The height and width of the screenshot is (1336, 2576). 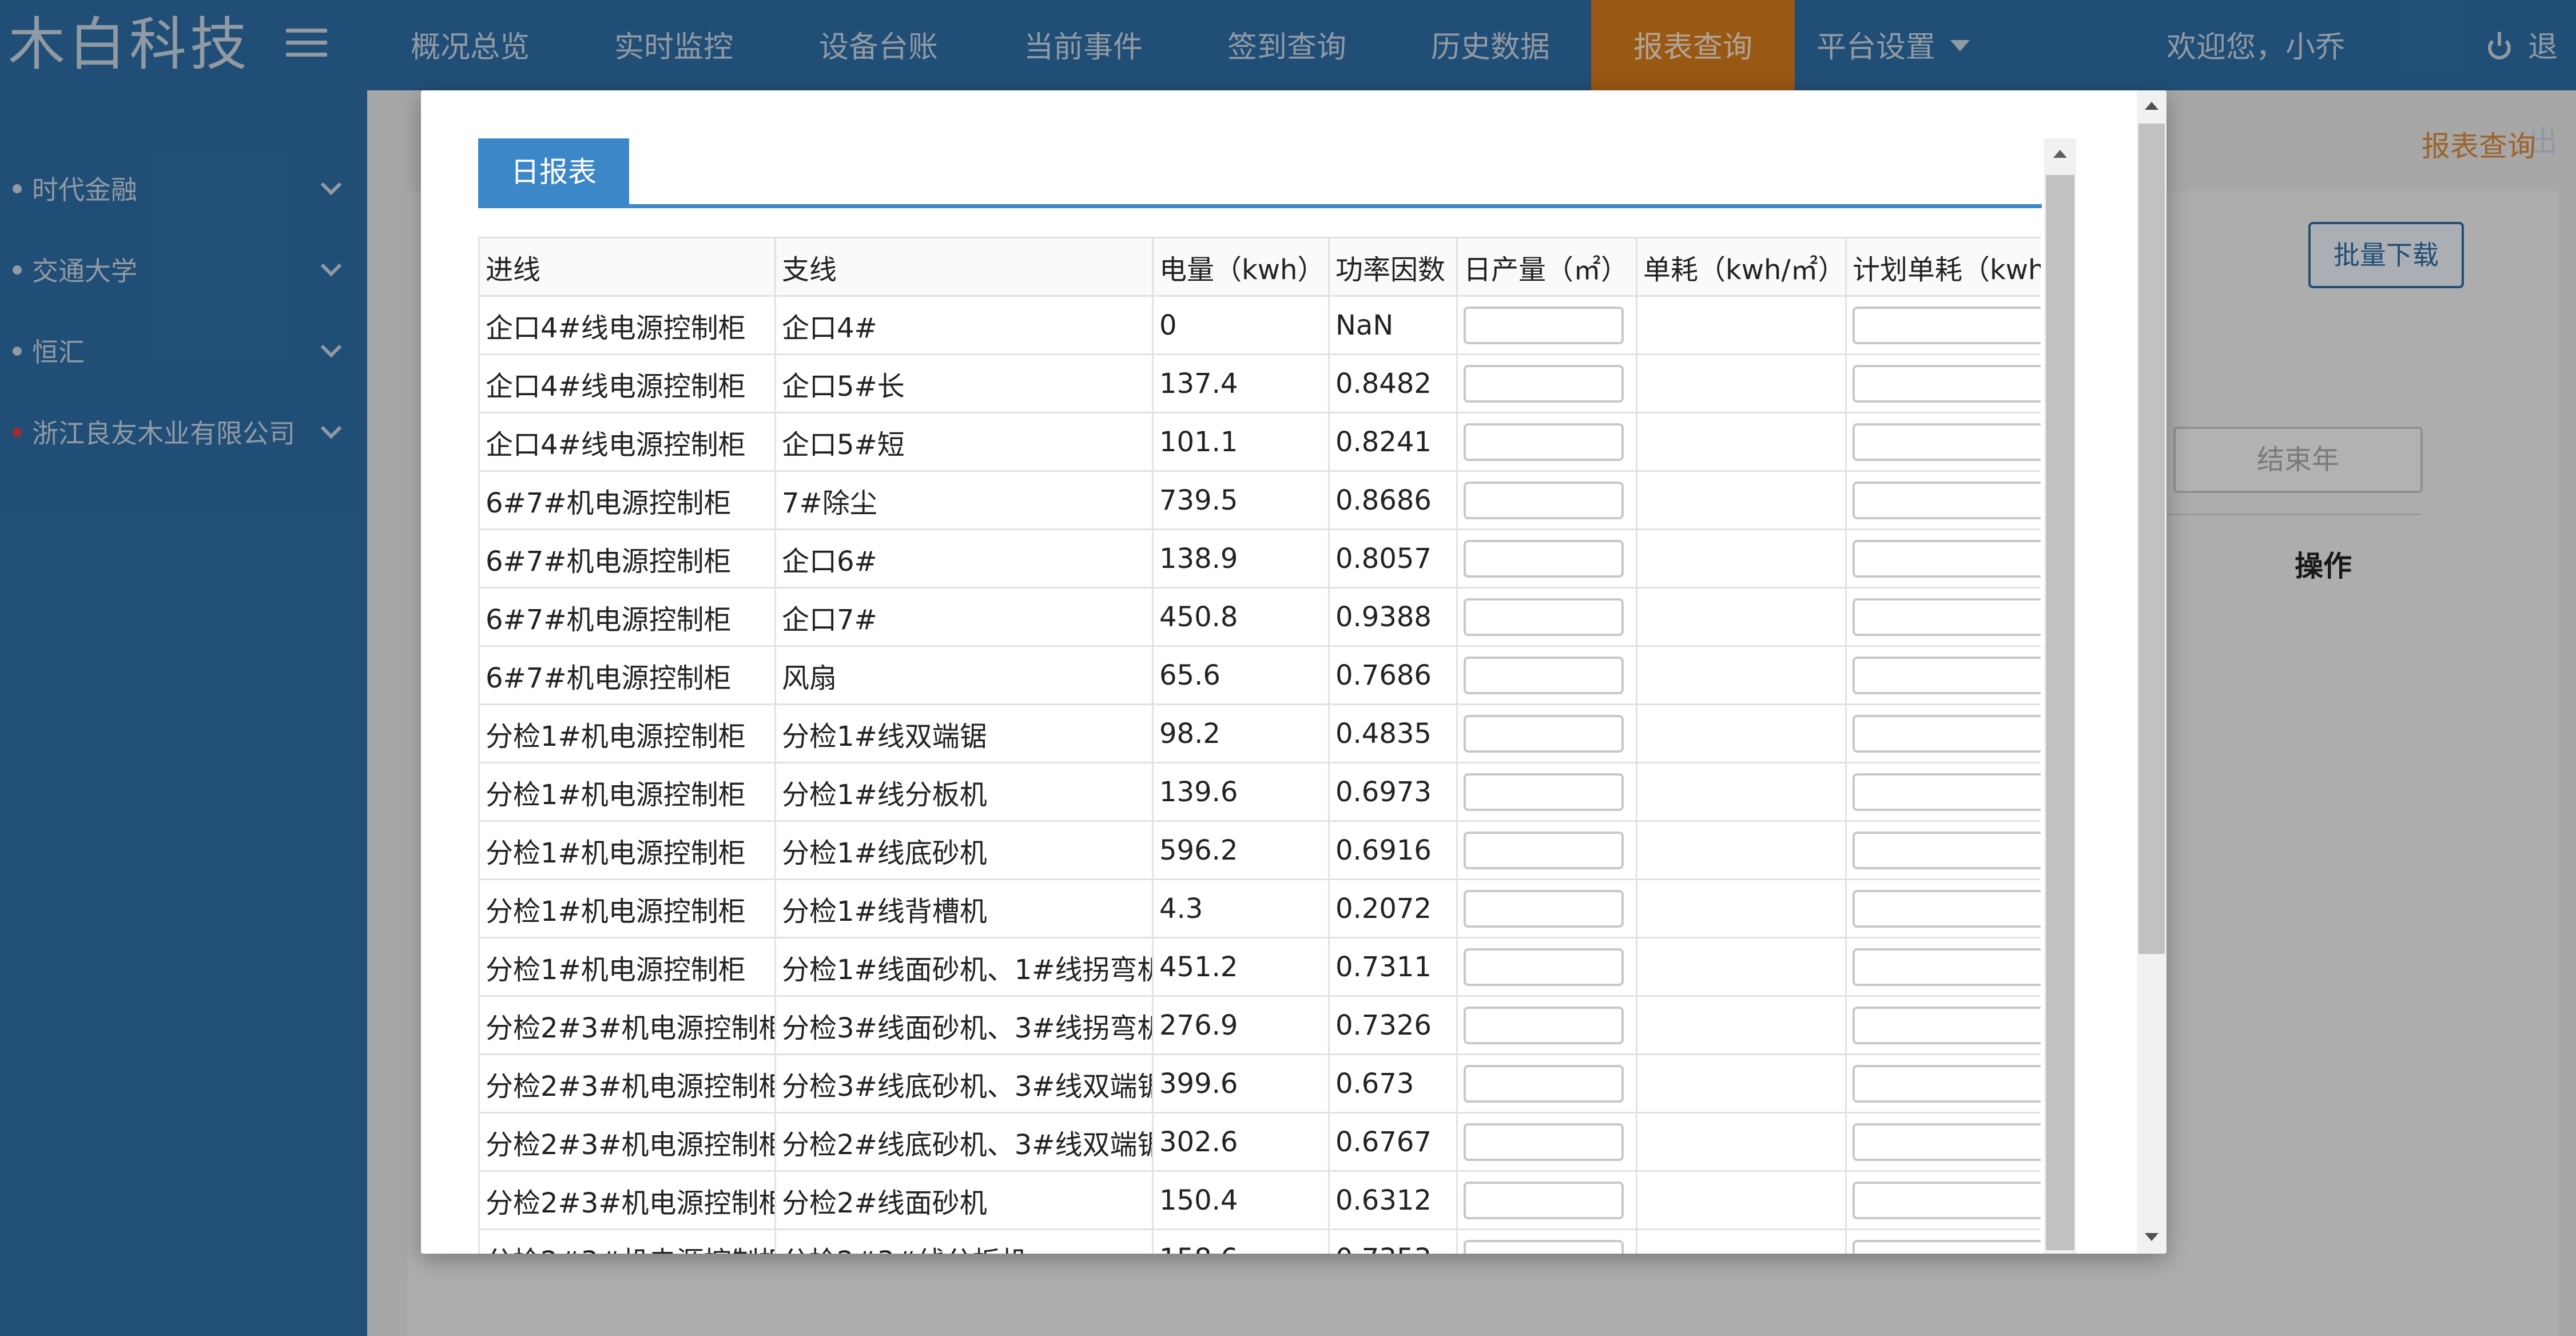 I want to click on branch-line-cell: 分检3#线面砂机、3#线拐弯机, so click(x=964, y=1025).